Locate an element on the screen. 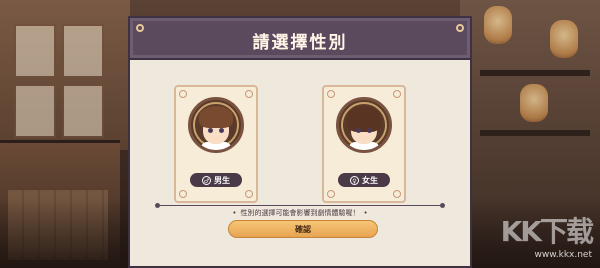  divider is located at coordinates (300, 205).